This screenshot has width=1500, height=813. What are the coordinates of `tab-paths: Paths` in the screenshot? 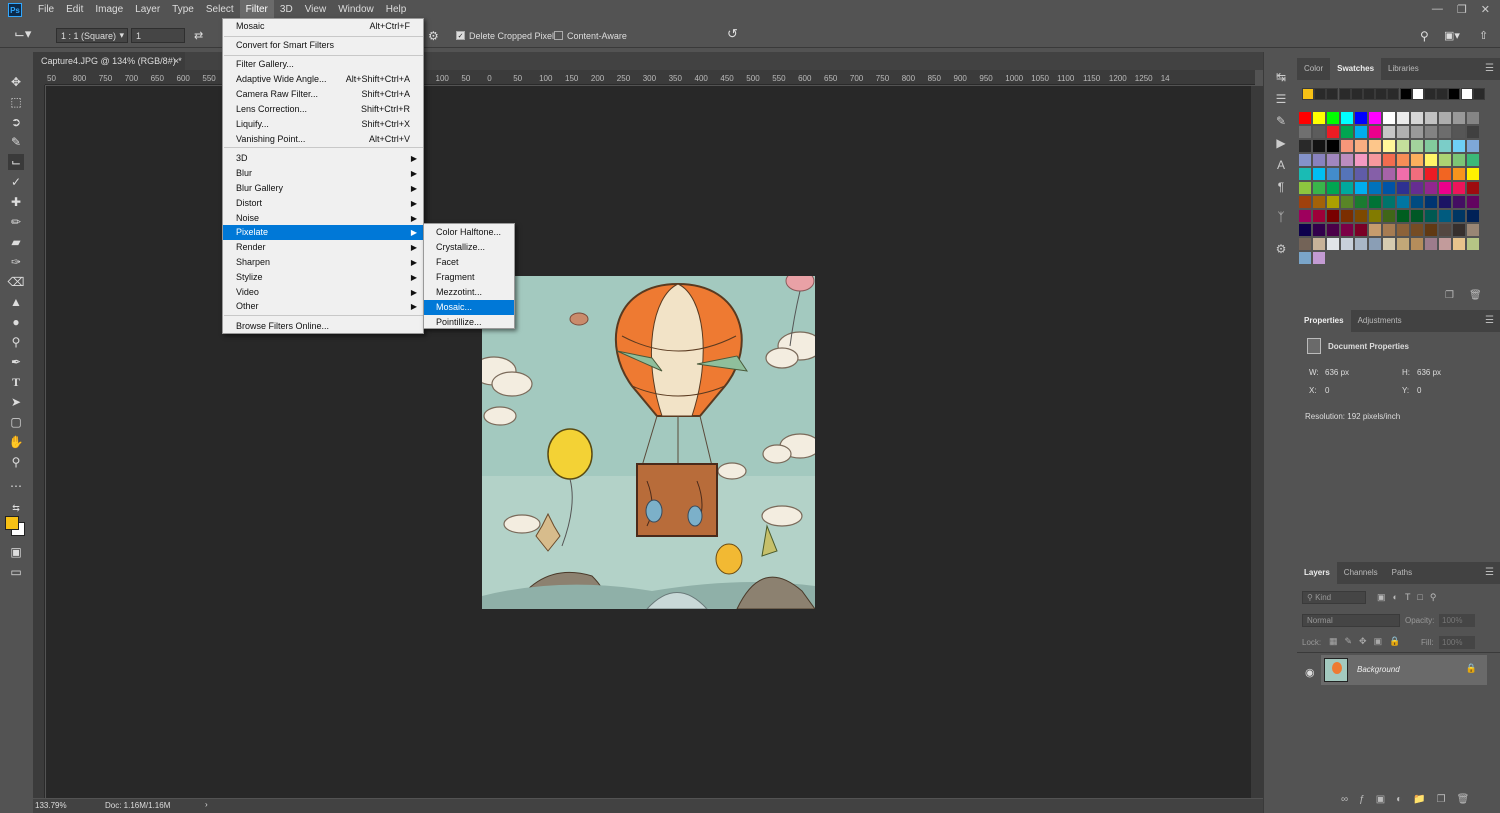 It's located at (1402, 573).